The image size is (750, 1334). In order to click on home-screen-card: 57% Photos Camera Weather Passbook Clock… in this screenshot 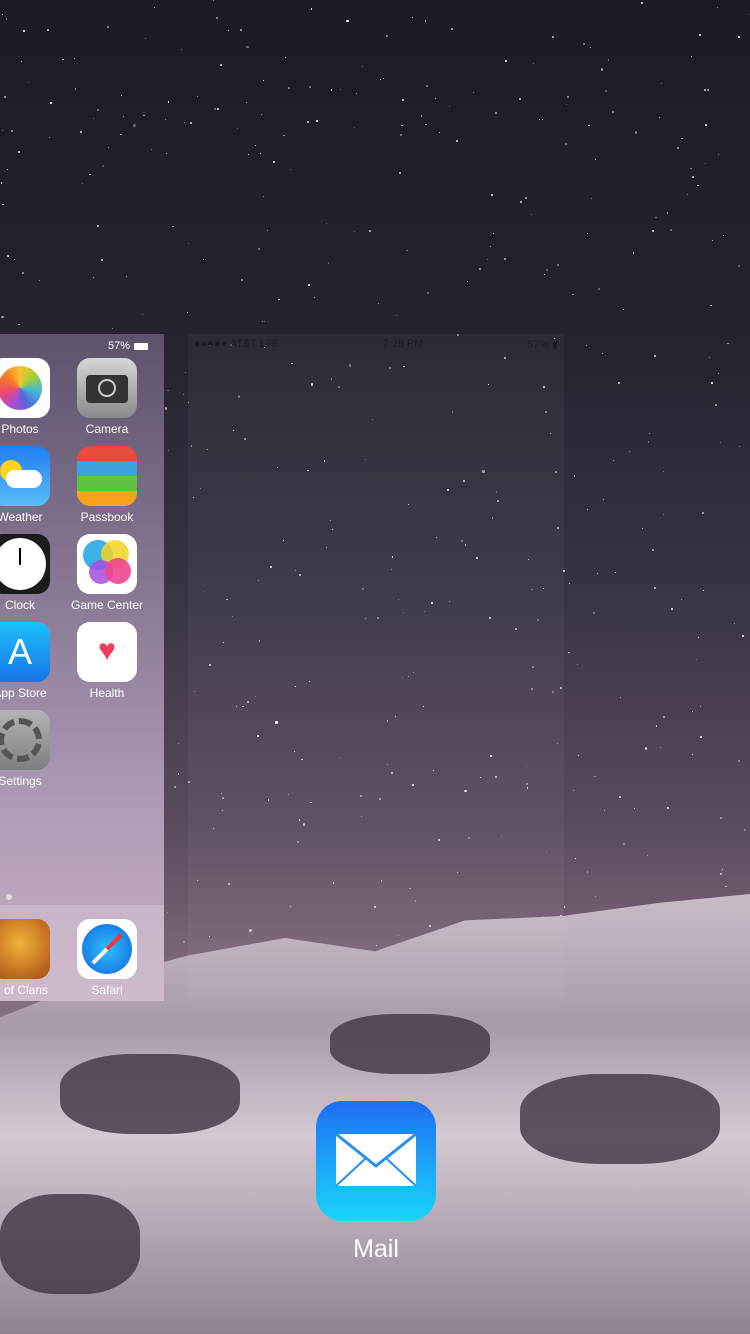, I will do `click(82, 667)`.